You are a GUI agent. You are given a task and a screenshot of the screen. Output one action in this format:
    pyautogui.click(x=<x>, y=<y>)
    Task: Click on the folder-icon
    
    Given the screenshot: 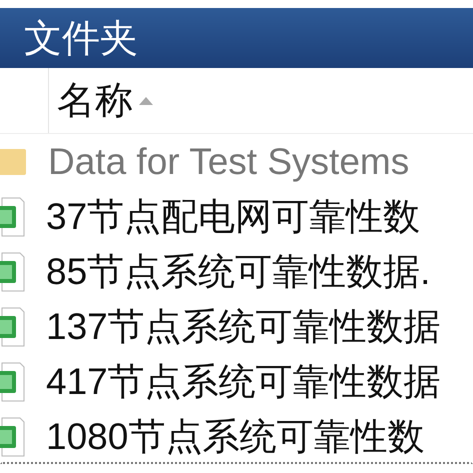 What is the action you would take?
    pyautogui.click(x=13, y=161)
    